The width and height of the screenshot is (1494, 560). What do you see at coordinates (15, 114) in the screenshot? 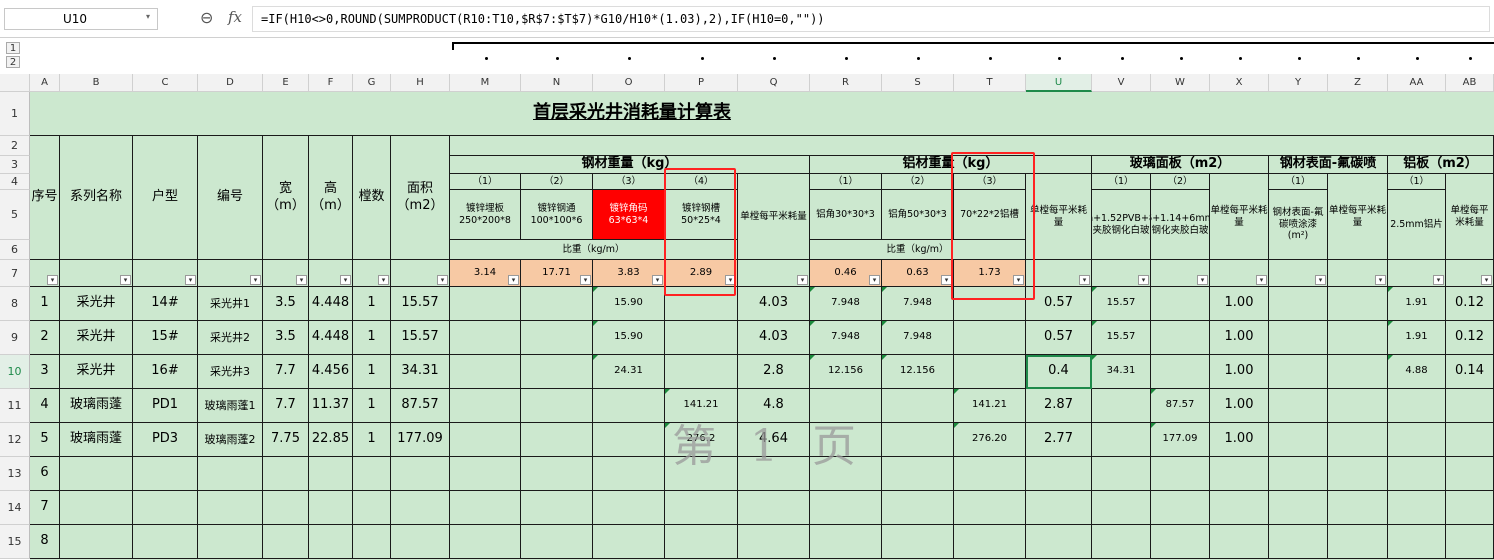
I see `row-header-1: 1` at bounding box center [15, 114].